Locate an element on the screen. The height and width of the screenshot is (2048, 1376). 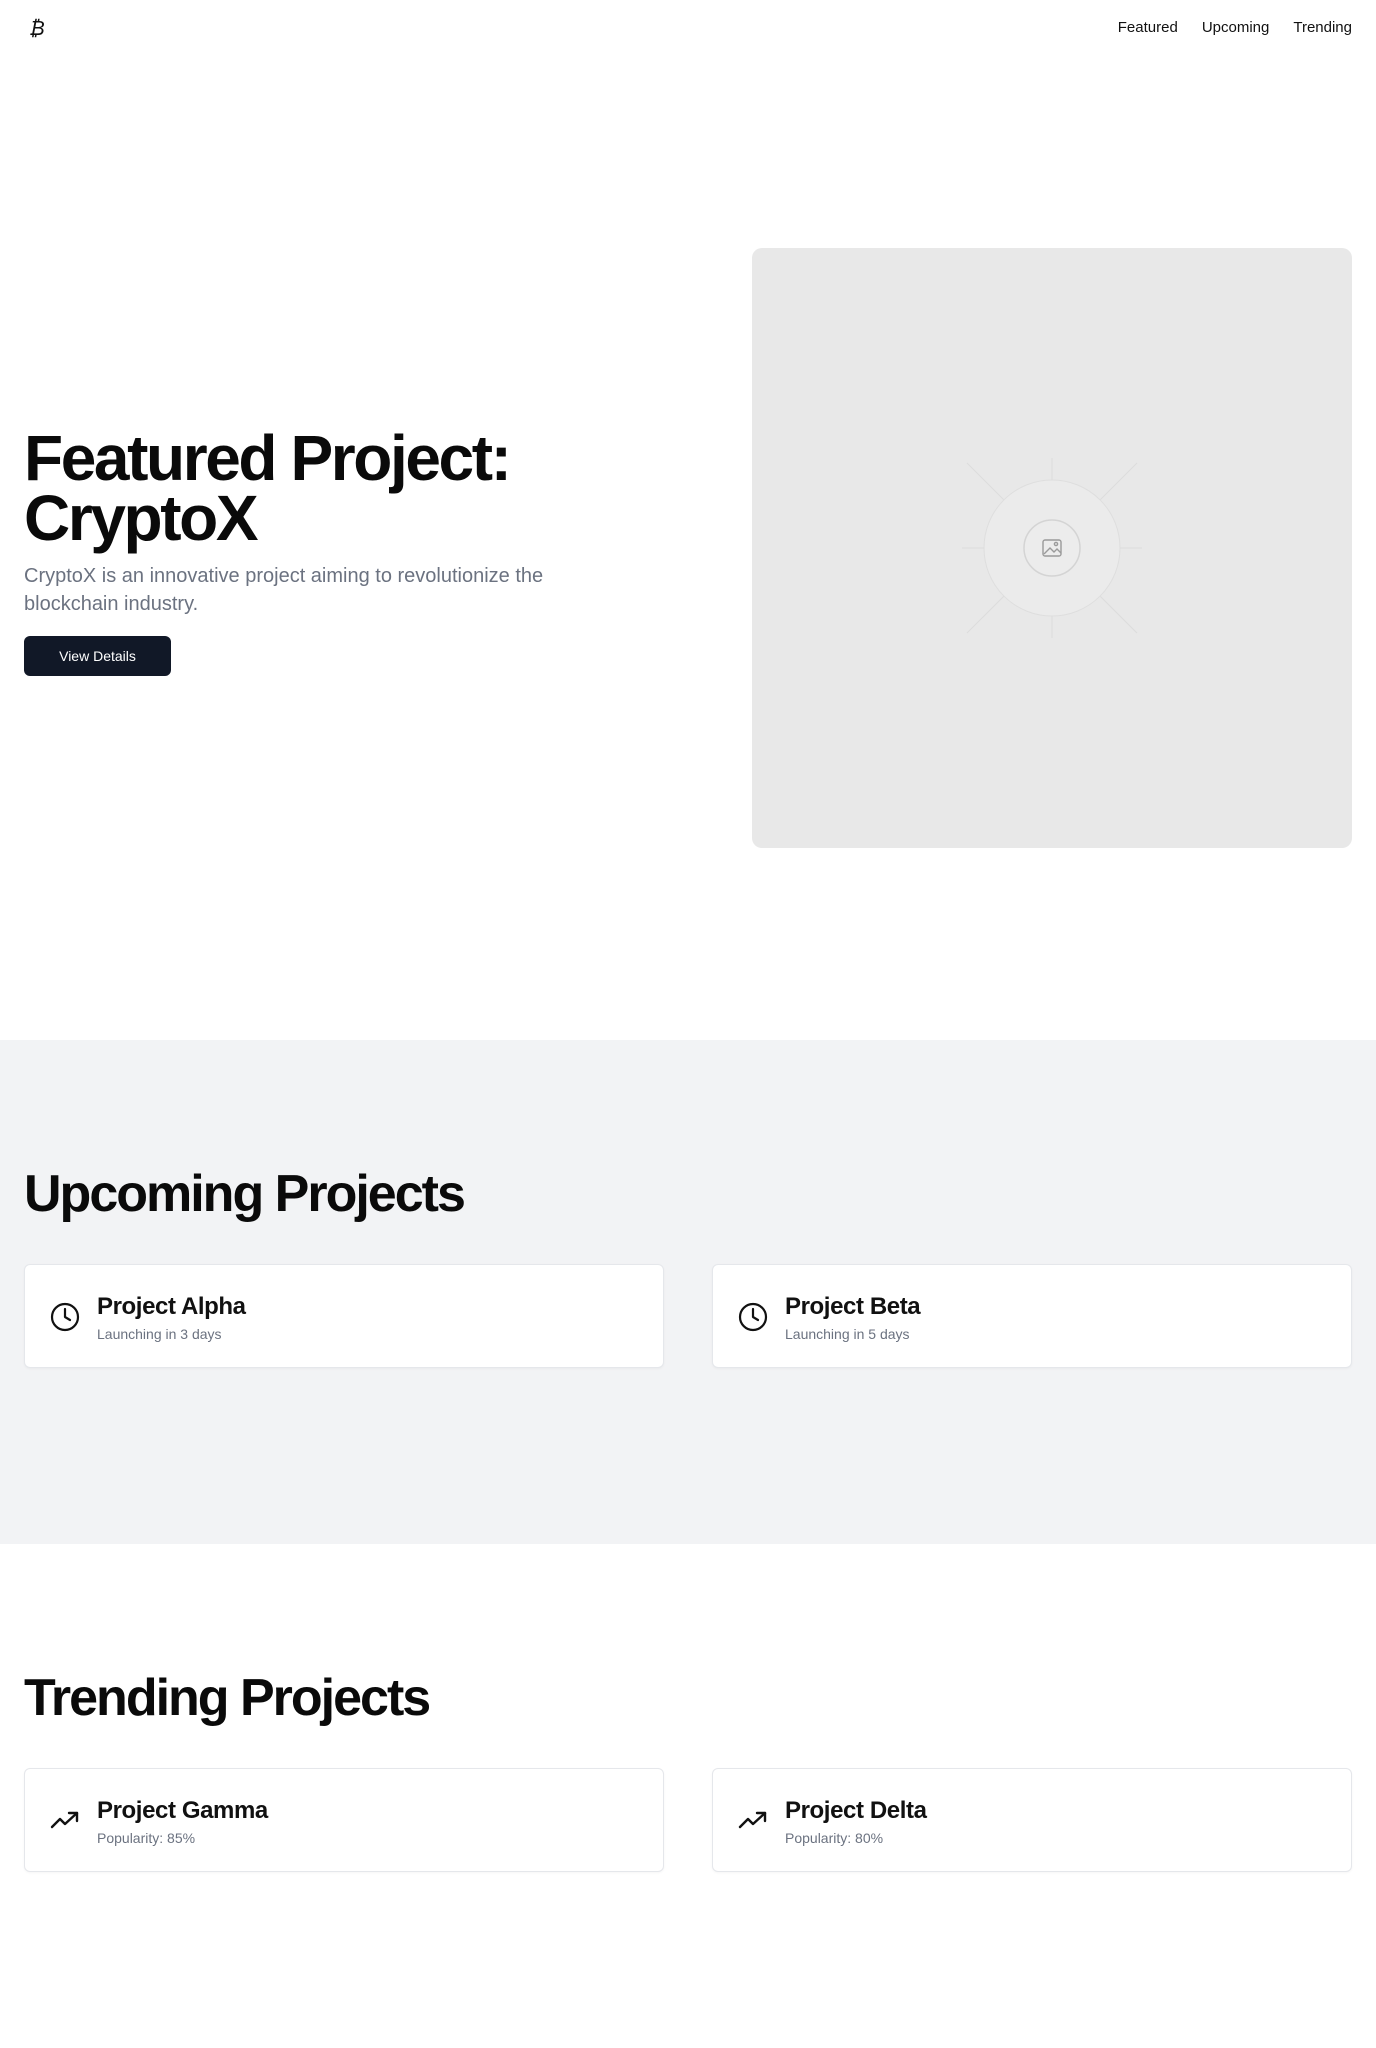
main-nav: Featured Upcoming Trending is located at coordinates (1235, 28).